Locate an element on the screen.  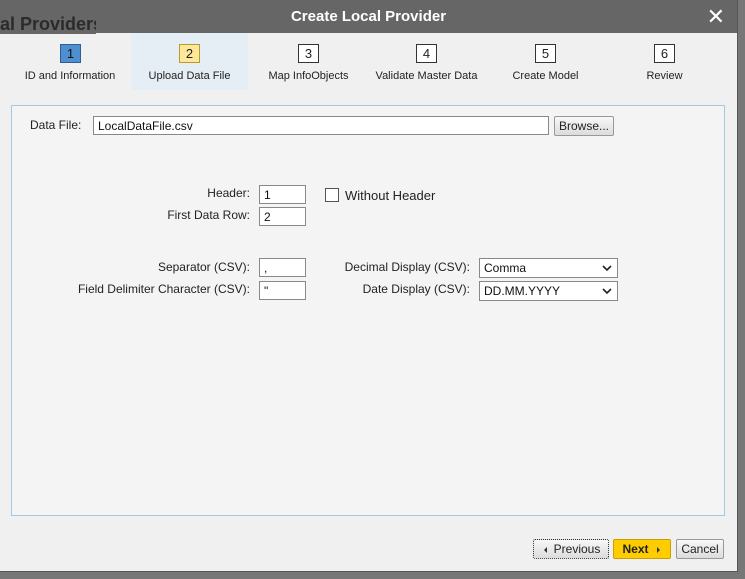
step-number: 1 is located at coordinates (70, 53).